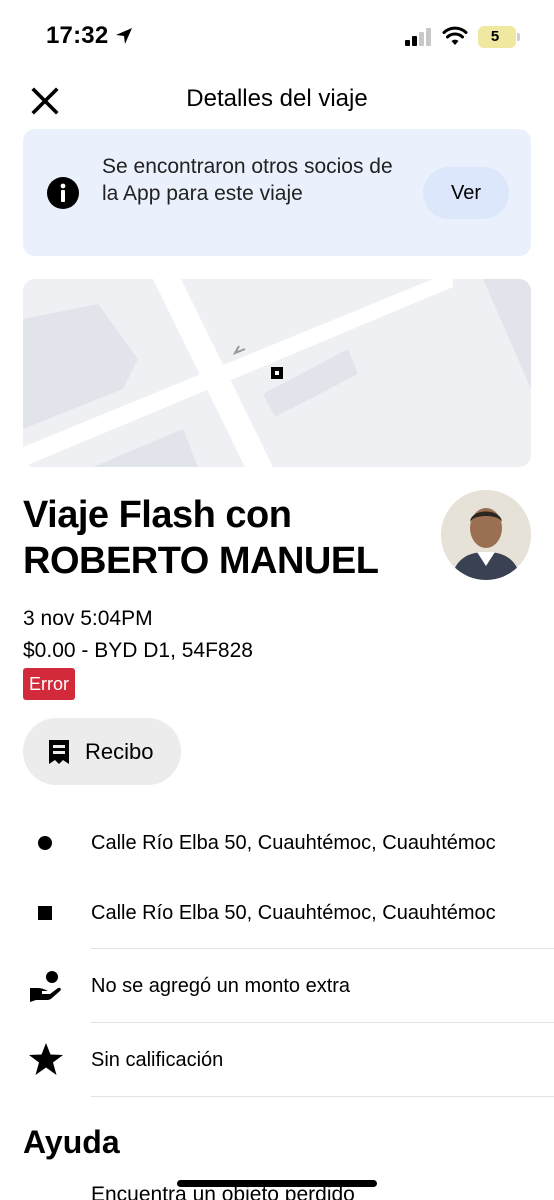 The image size is (554, 1200). What do you see at coordinates (59, 752) in the screenshot?
I see `receipt-icon` at bounding box center [59, 752].